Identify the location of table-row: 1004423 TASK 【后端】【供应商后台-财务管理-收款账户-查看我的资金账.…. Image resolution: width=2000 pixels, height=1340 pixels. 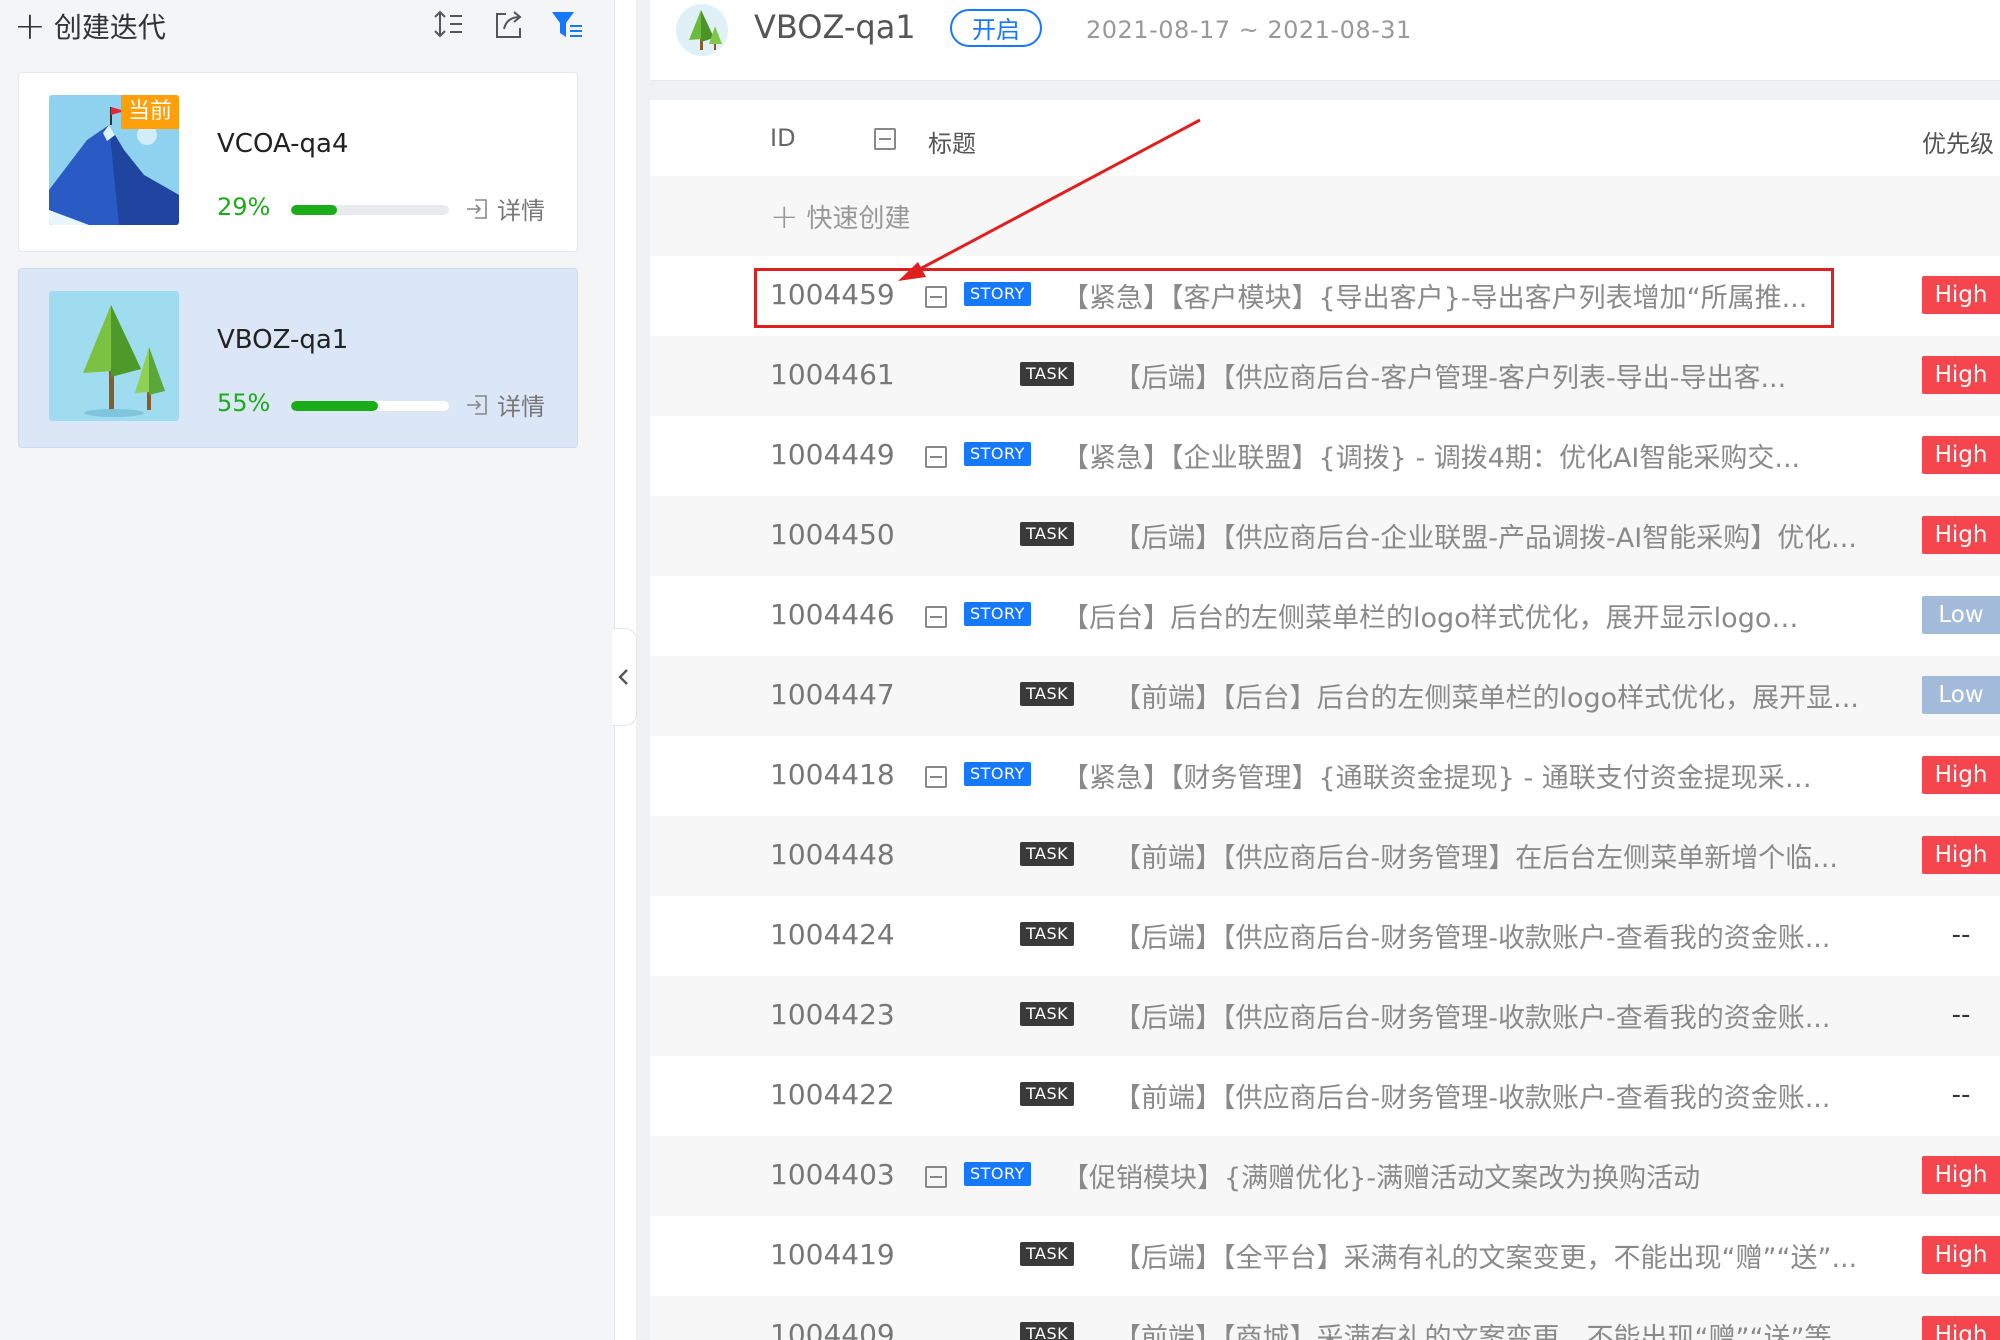
(1325, 1016).